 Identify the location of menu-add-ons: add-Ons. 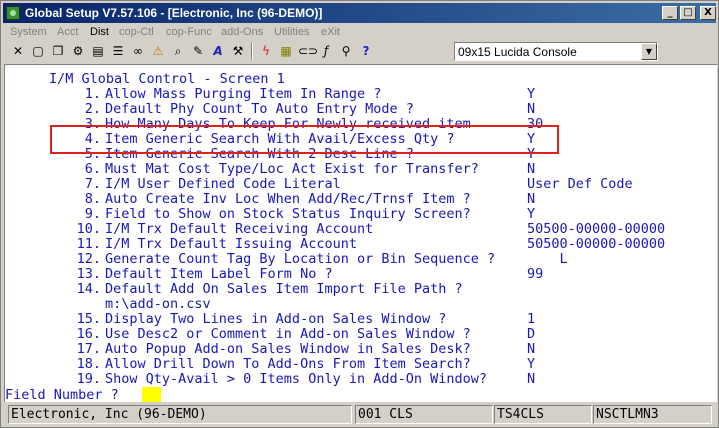
(242, 32).